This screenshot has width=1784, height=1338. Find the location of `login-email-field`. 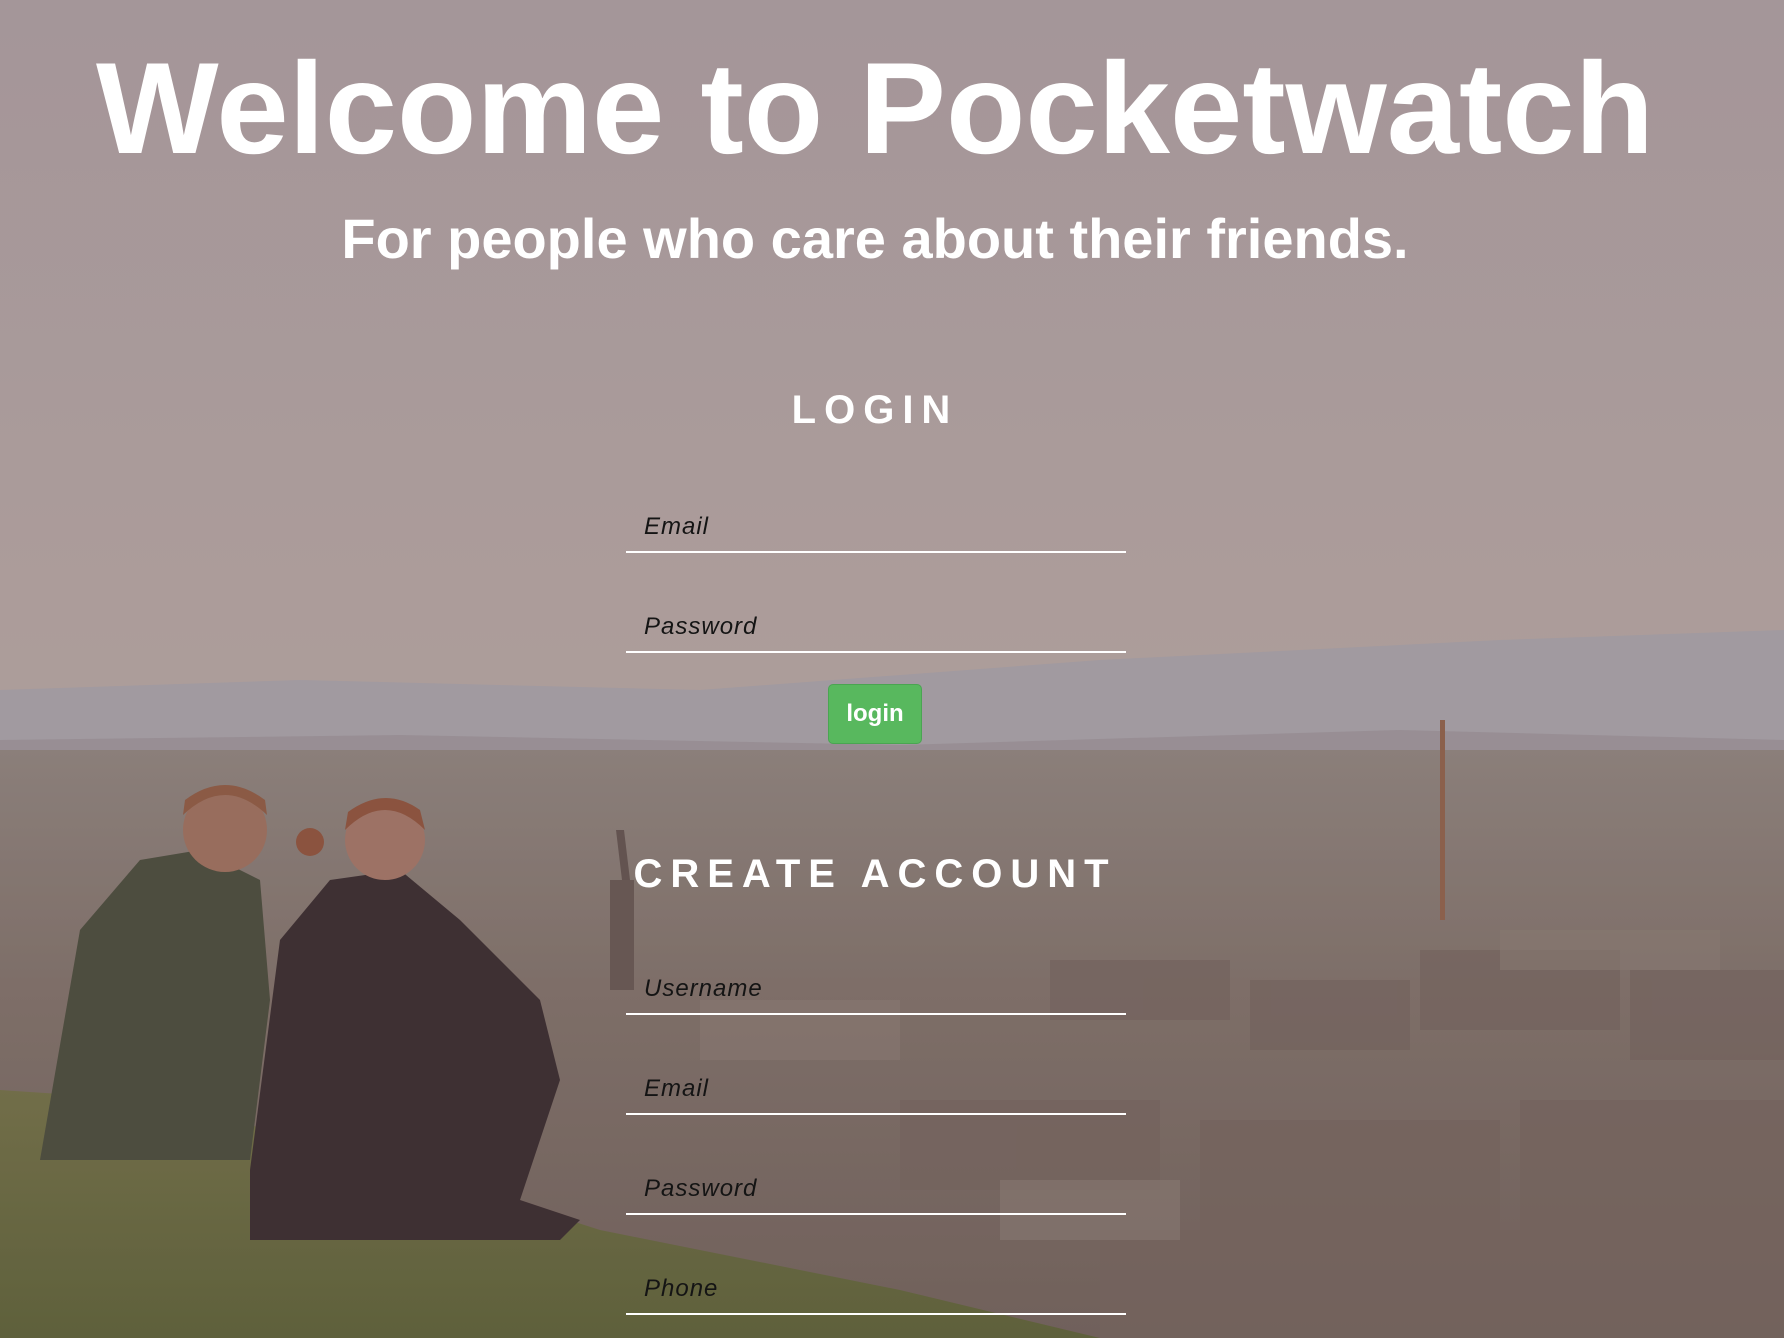

login-email-field is located at coordinates (876, 528).